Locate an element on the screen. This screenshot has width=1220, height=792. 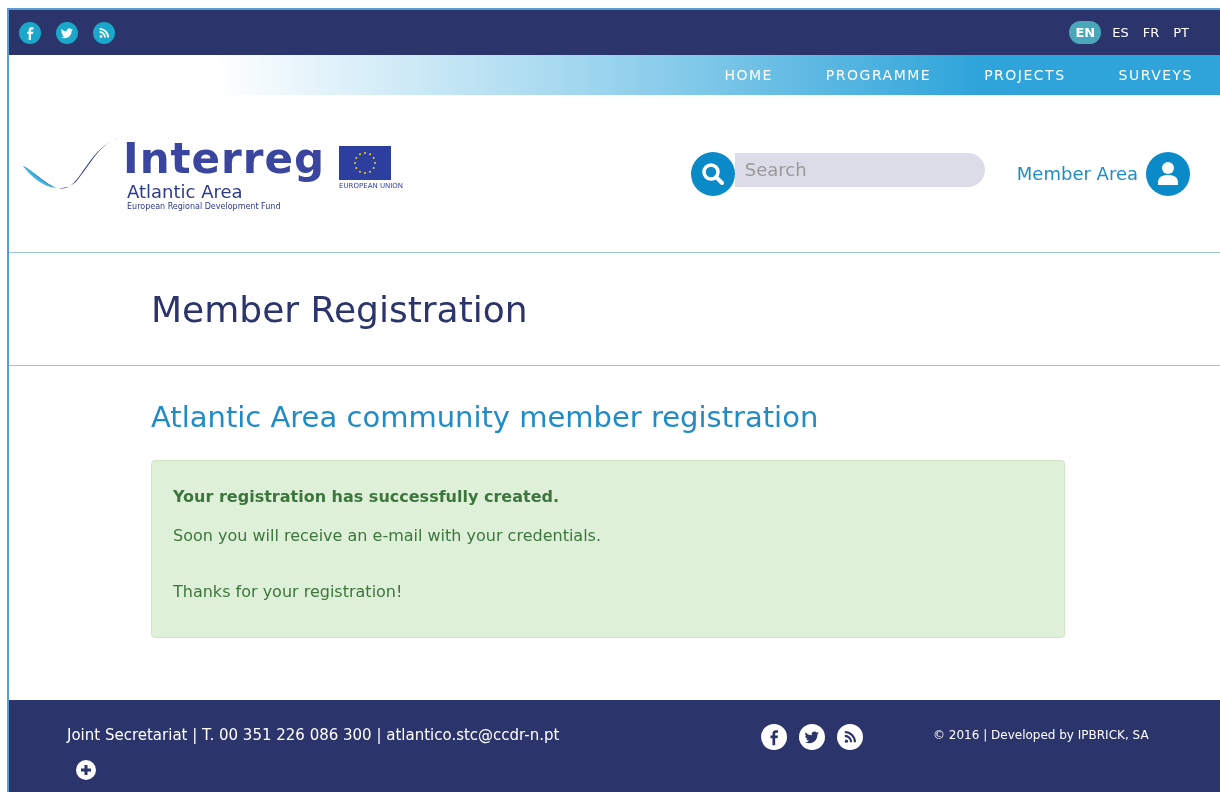
search-icon is located at coordinates (712, 173).